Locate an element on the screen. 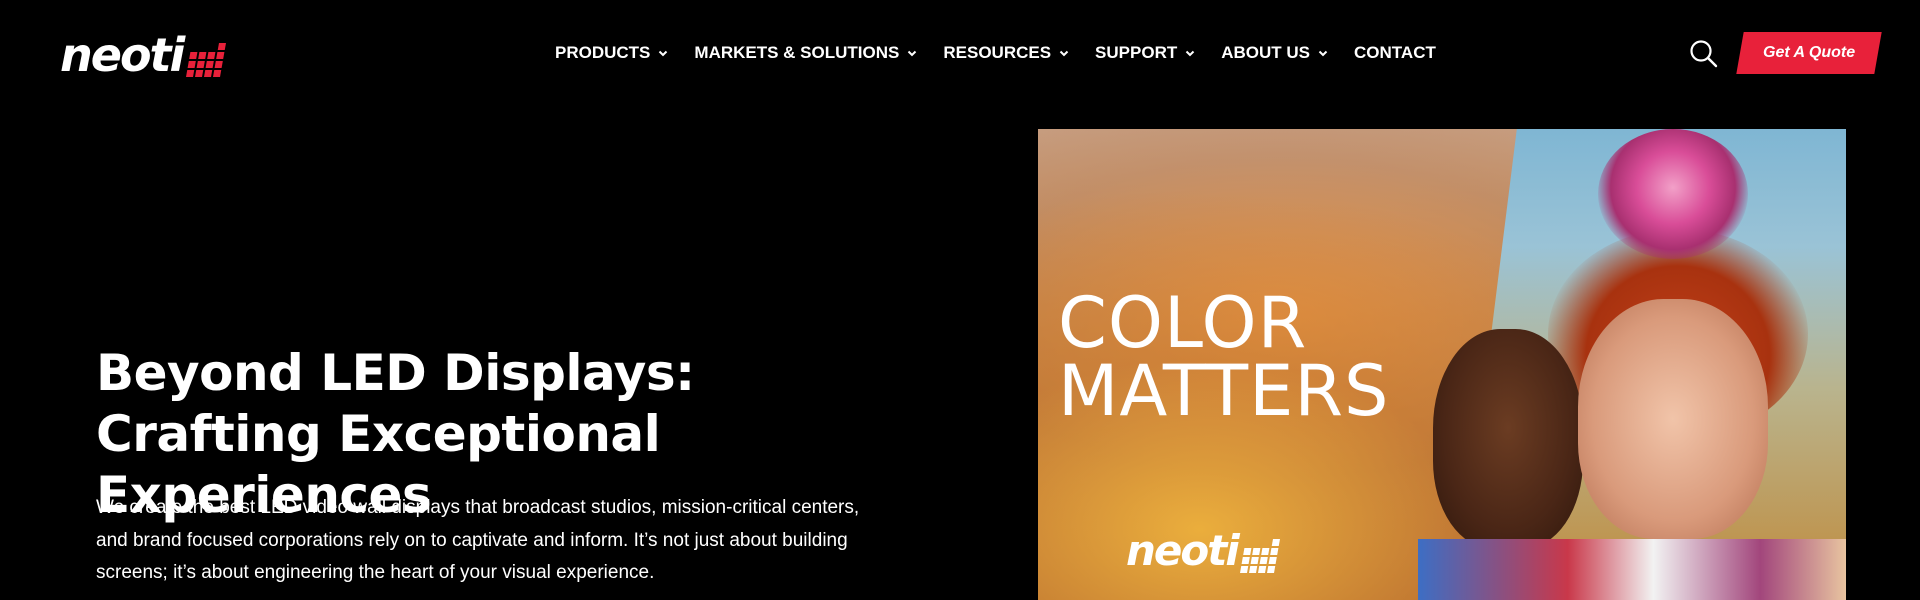 The width and height of the screenshot is (1920, 600). portrait-clothing is located at coordinates (1632, 569).